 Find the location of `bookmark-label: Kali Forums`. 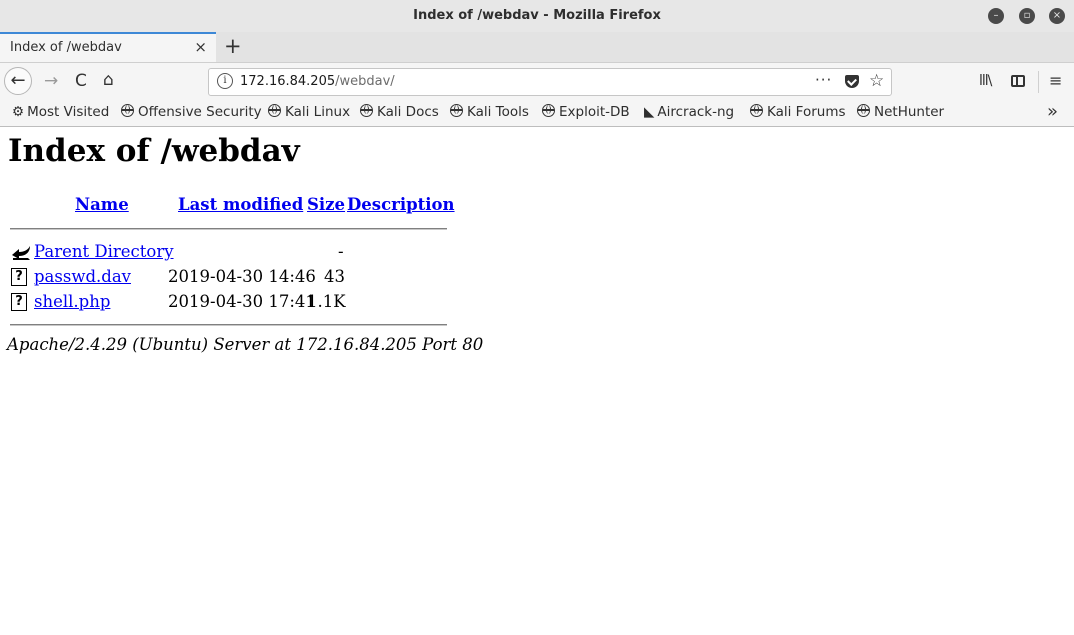

bookmark-label: Kali Forums is located at coordinates (806, 112).